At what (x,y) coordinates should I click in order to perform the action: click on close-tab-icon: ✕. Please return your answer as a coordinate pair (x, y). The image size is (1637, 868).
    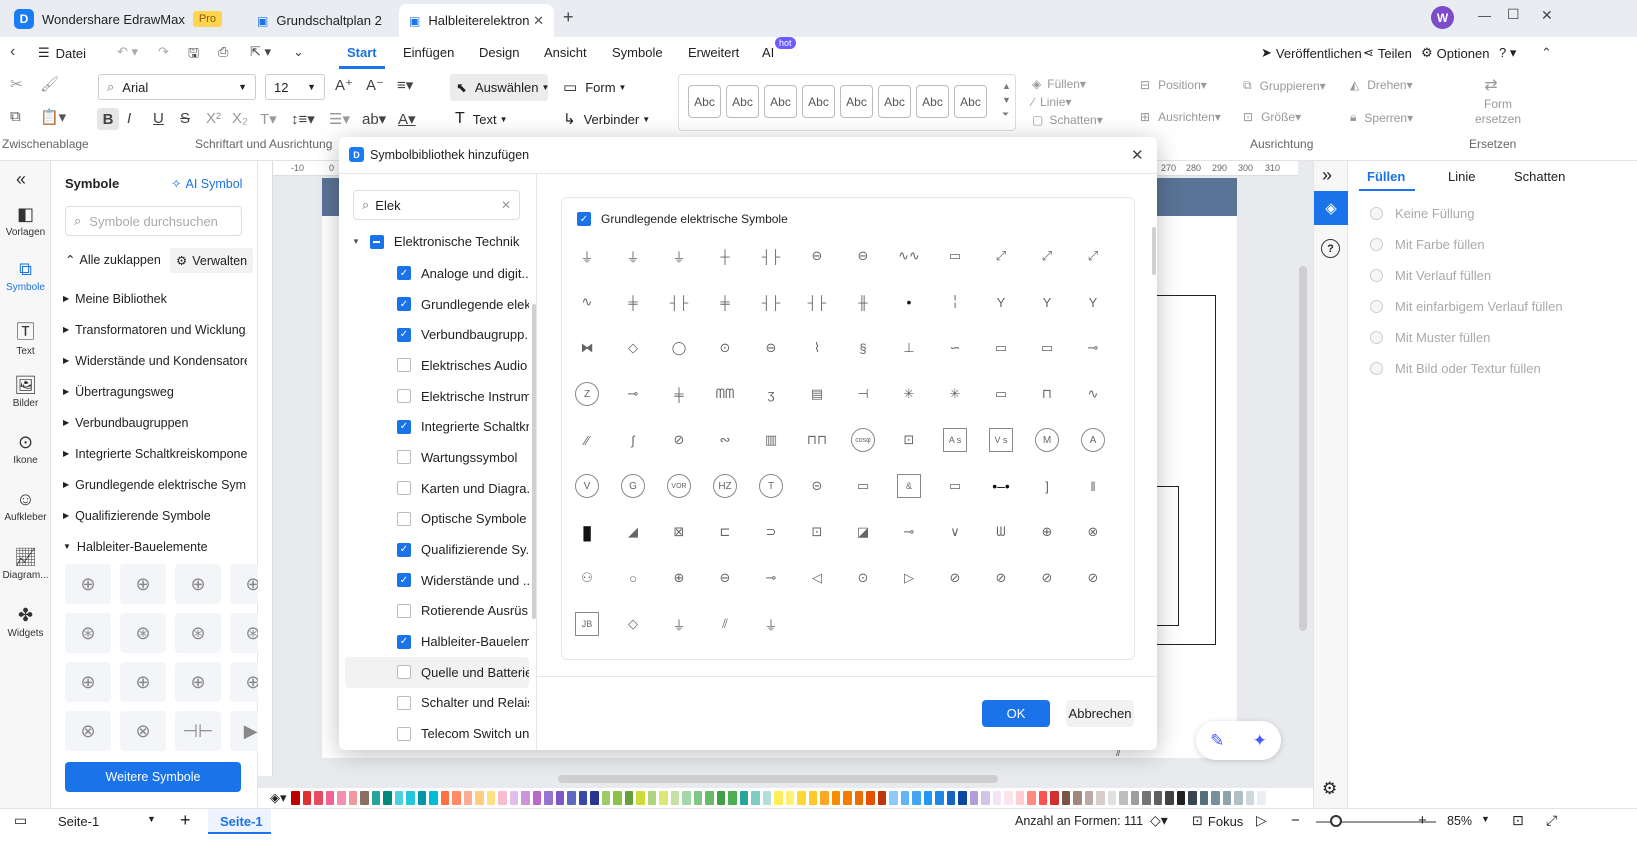
    Looking at the image, I should click on (538, 21).